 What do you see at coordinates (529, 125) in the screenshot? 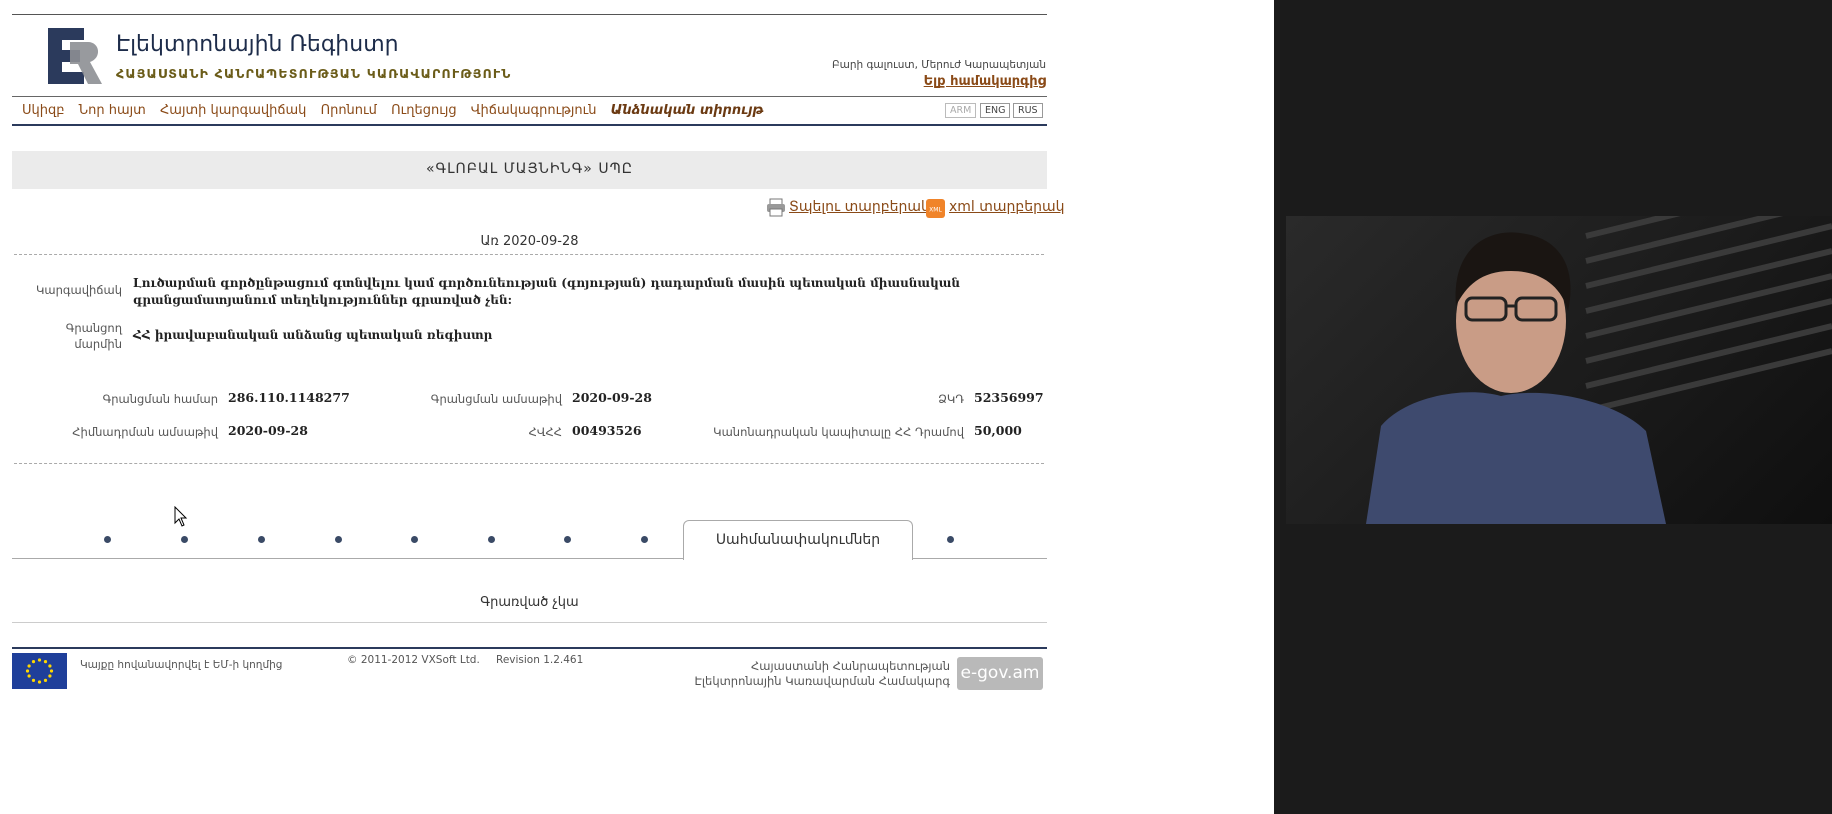
I see `nav-bottom-divider` at bounding box center [529, 125].